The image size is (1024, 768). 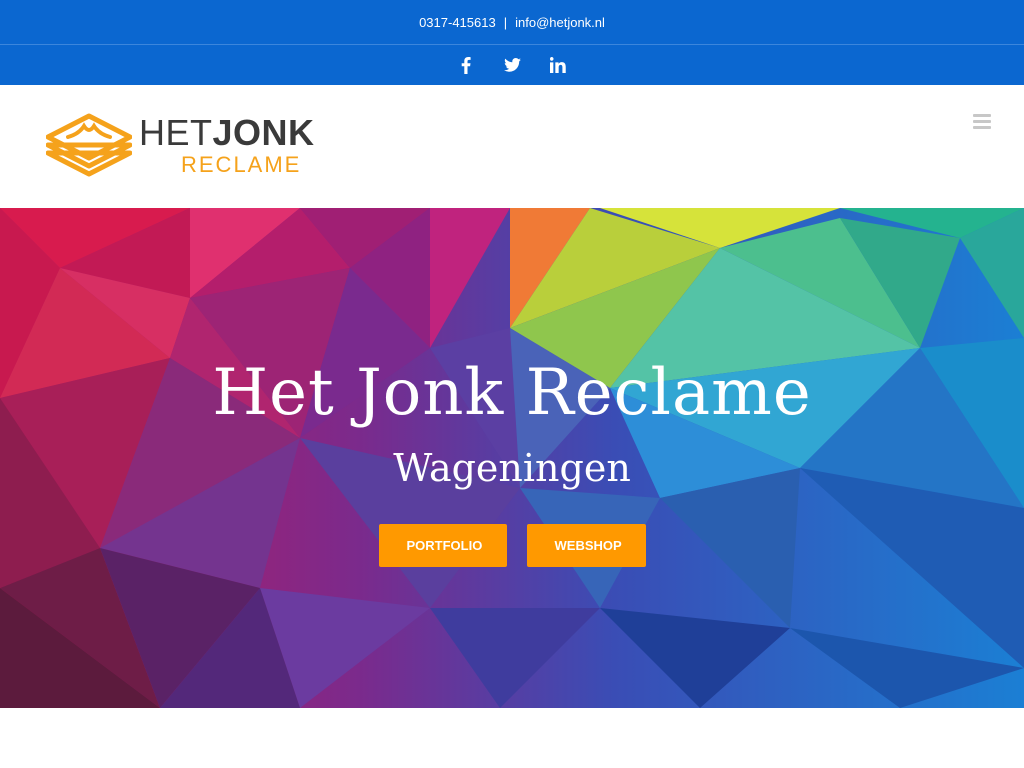 What do you see at coordinates (982, 121) in the screenshot?
I see `hamburger-menu-icon` at bounding box center [982, 121].